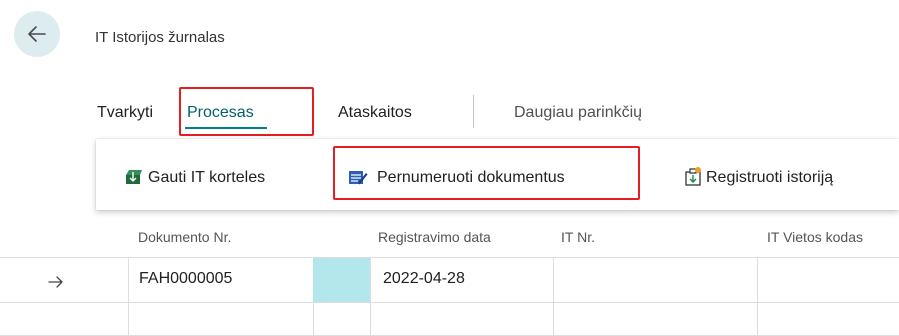  What do you see at coordinates (578, 113) in the screenshot?
I see `tab-more-options: Daugiau parinkčių` at bounding box center [578, 113].